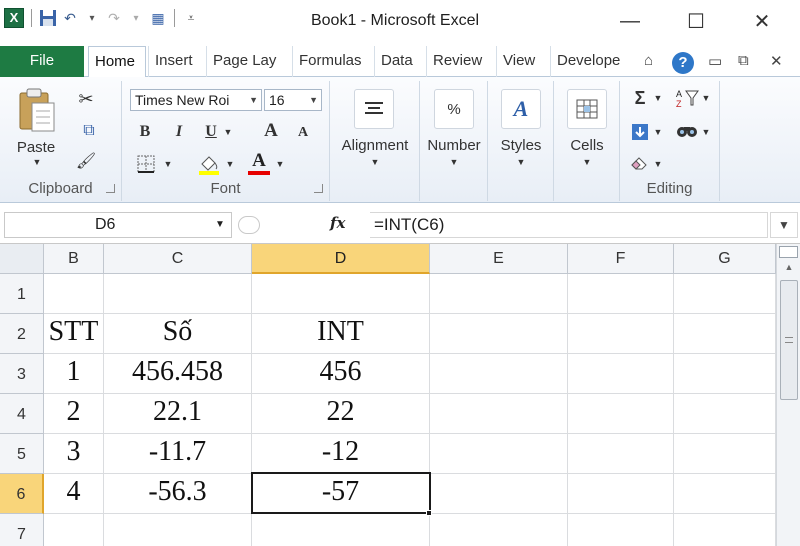 Image resolution: width=800 pixels, height=546 pixels. I want to click on minimize-button: —, so click(630, 21).